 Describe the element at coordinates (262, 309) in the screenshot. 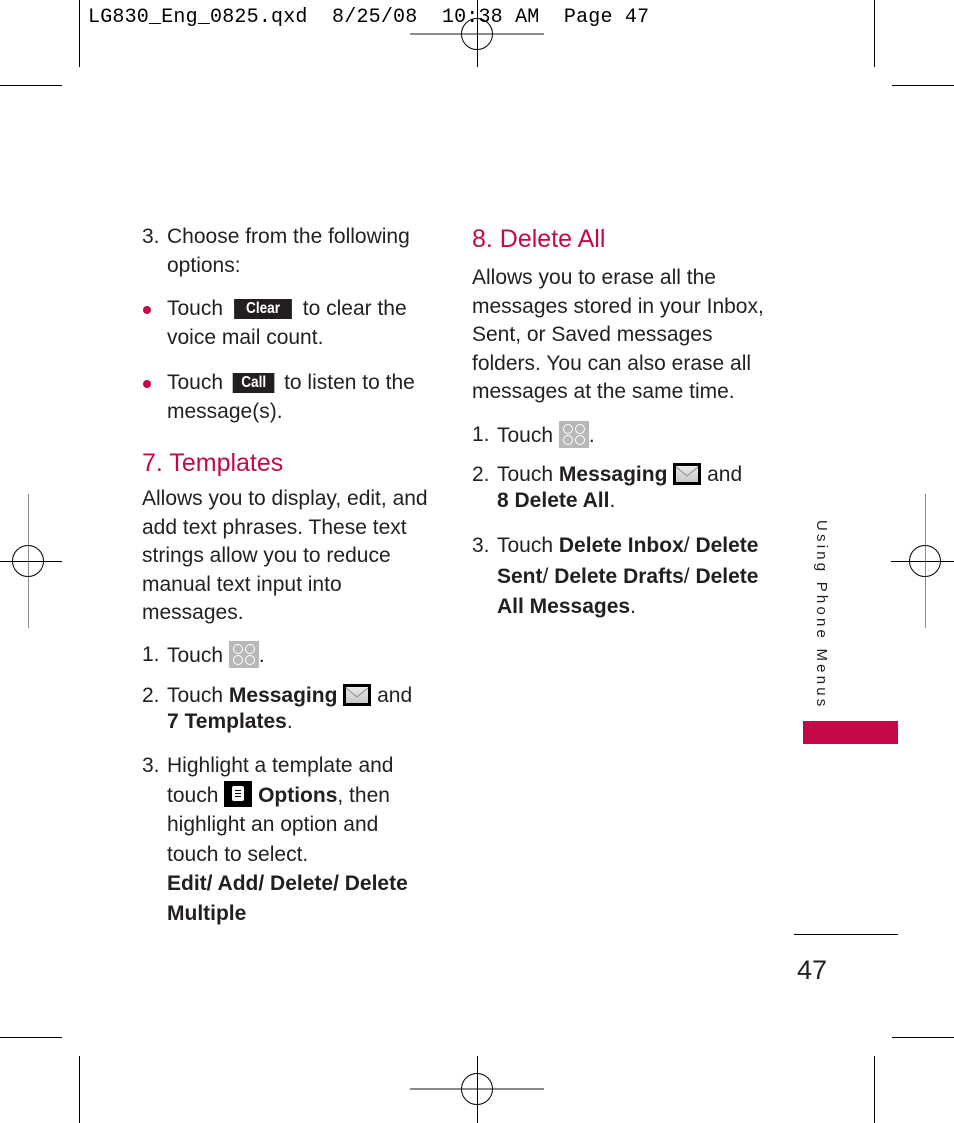

I see `clear-key: Clear` at that location.